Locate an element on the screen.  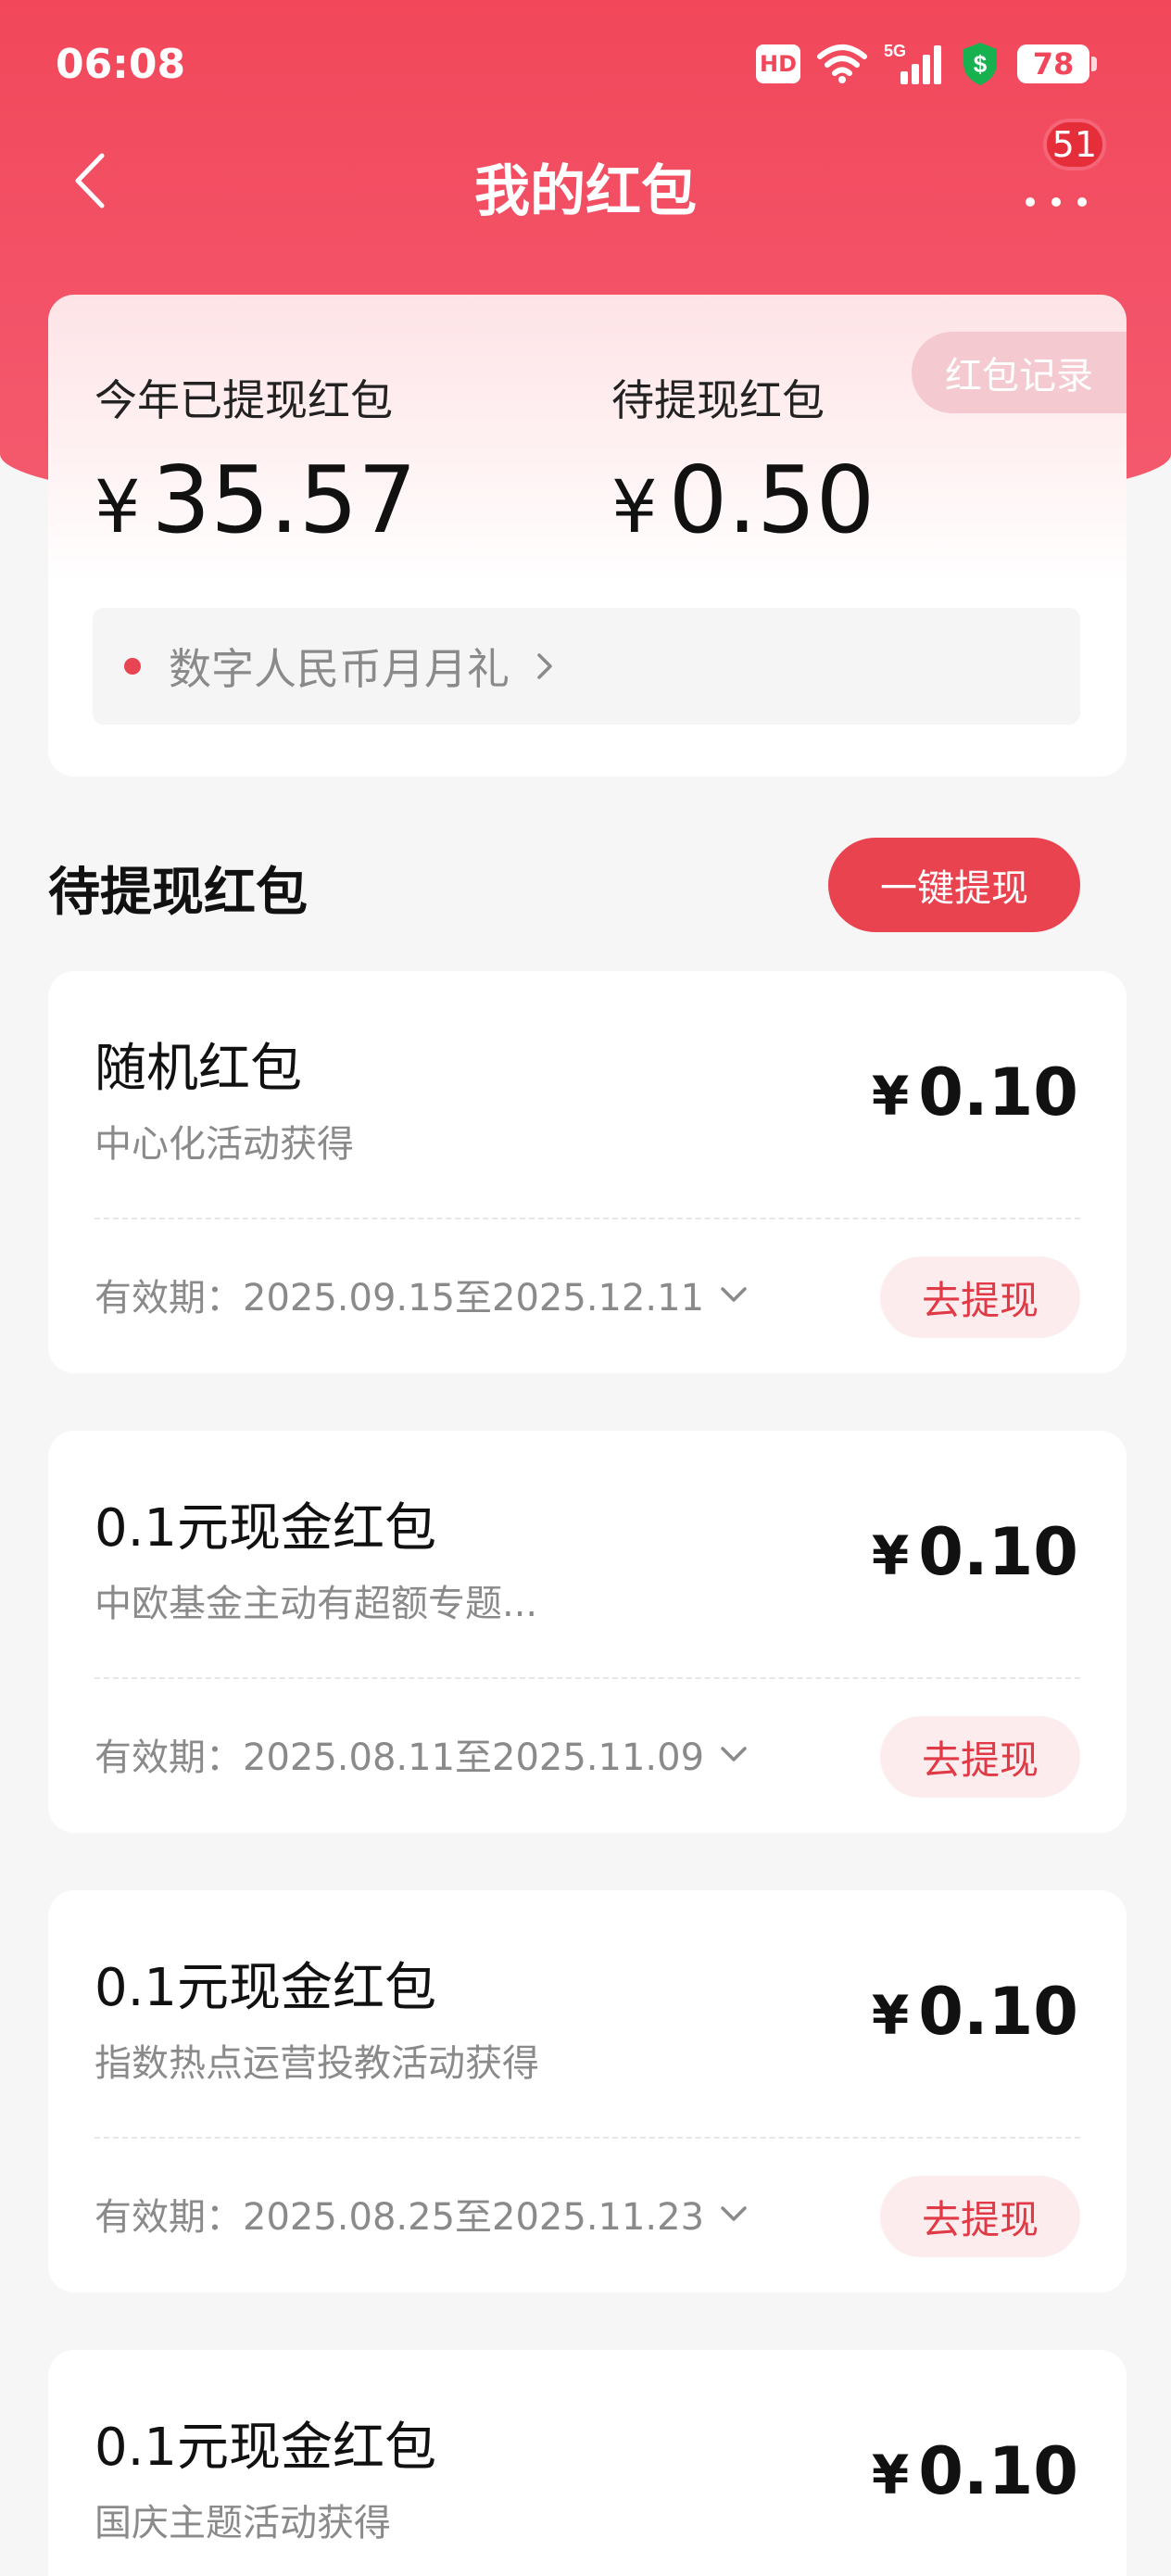
envelope-subtitle: 中心化活动获得 is located at coordinates (224, 1144).